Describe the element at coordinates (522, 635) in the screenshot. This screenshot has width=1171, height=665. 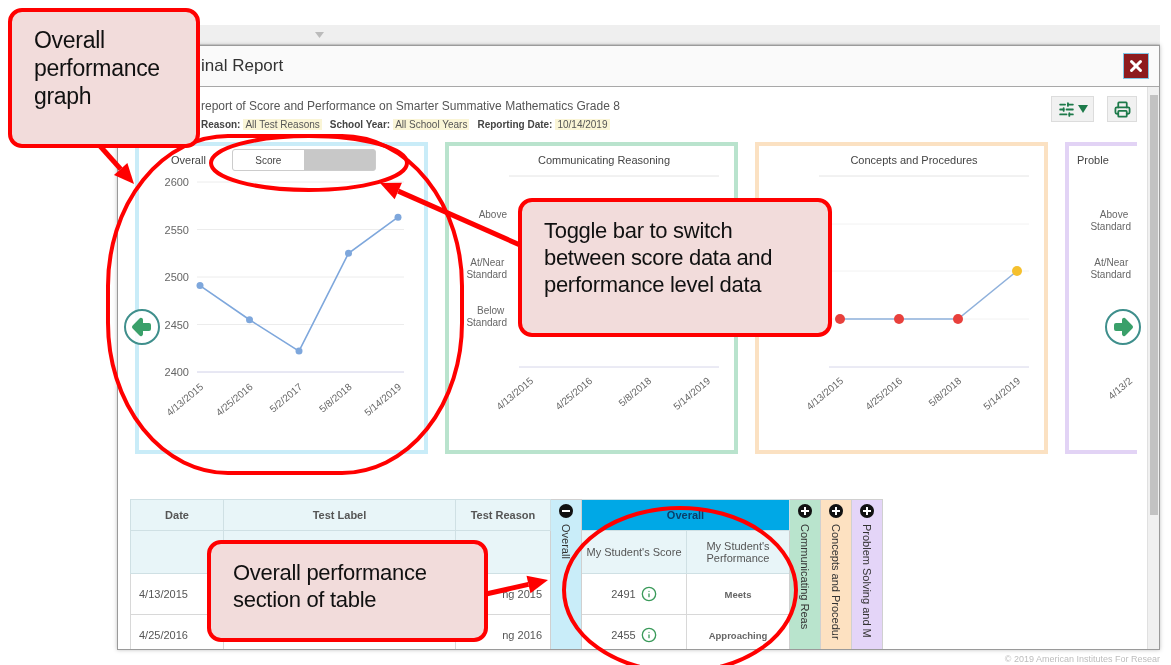
I see `test-reason-cell: ng 2016` at that location.